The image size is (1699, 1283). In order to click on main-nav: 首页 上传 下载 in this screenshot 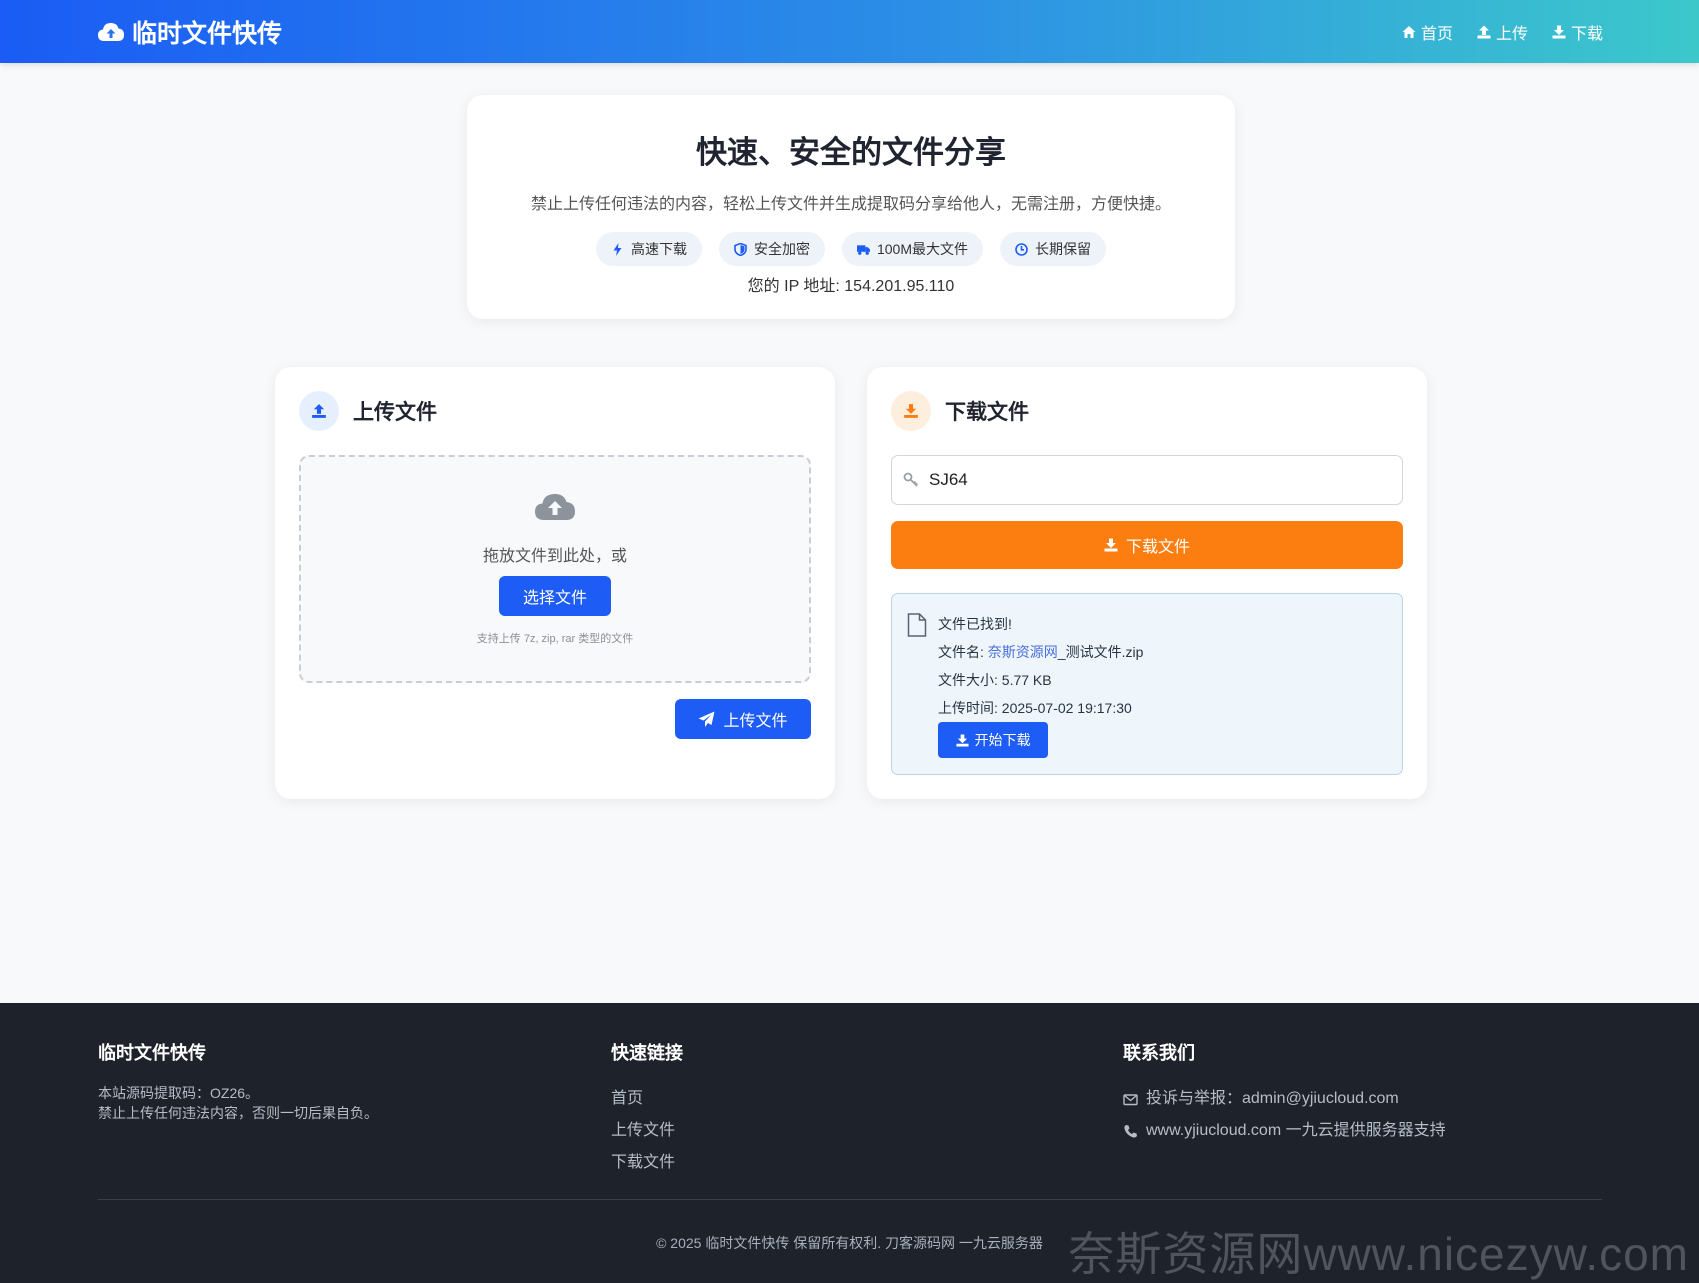, I will do `click(1502, 32)`.